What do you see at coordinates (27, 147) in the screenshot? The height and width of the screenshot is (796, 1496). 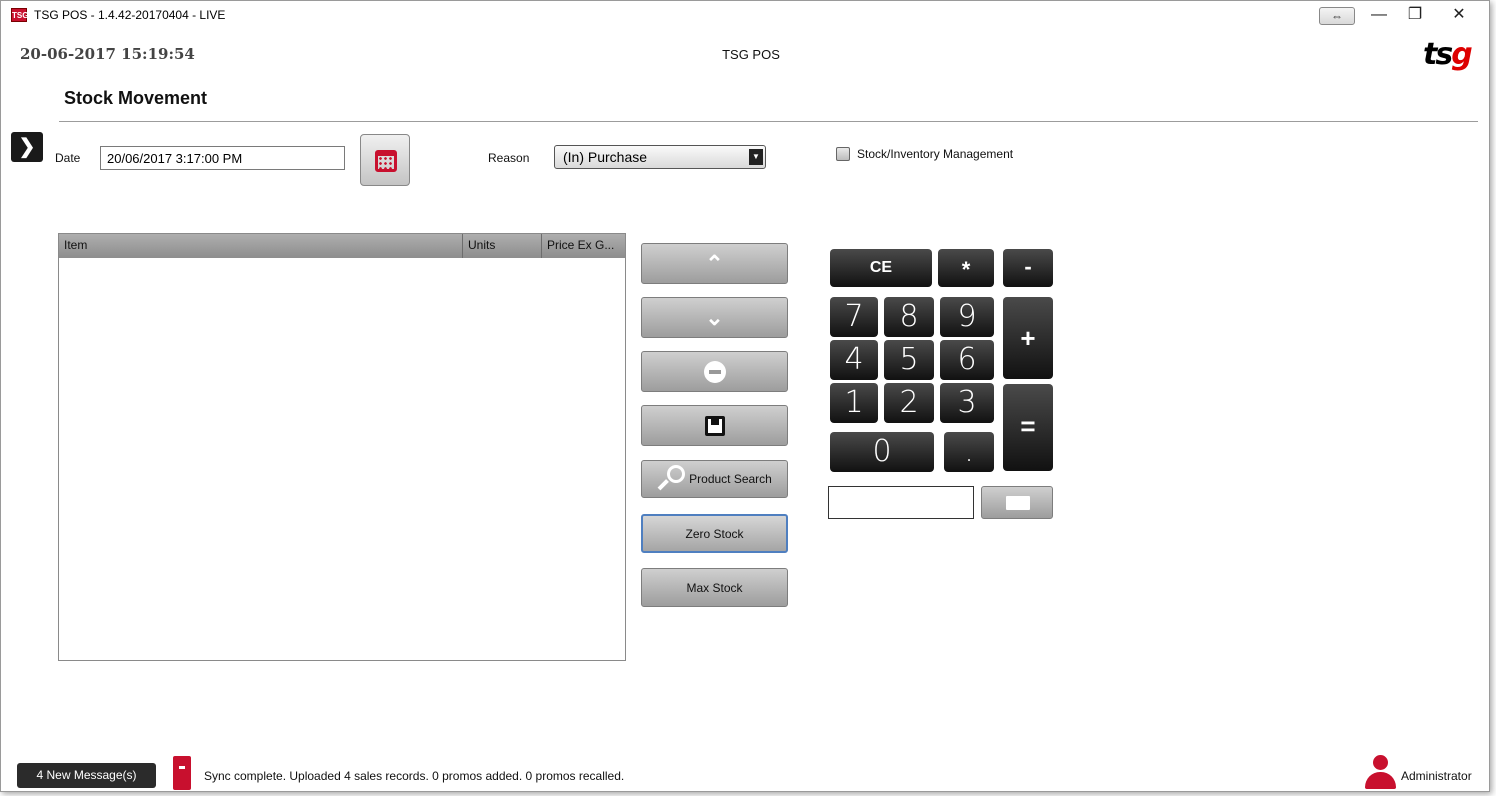 I see `sidebar-toggle-button: ❯` at bounding box center [27, 147].